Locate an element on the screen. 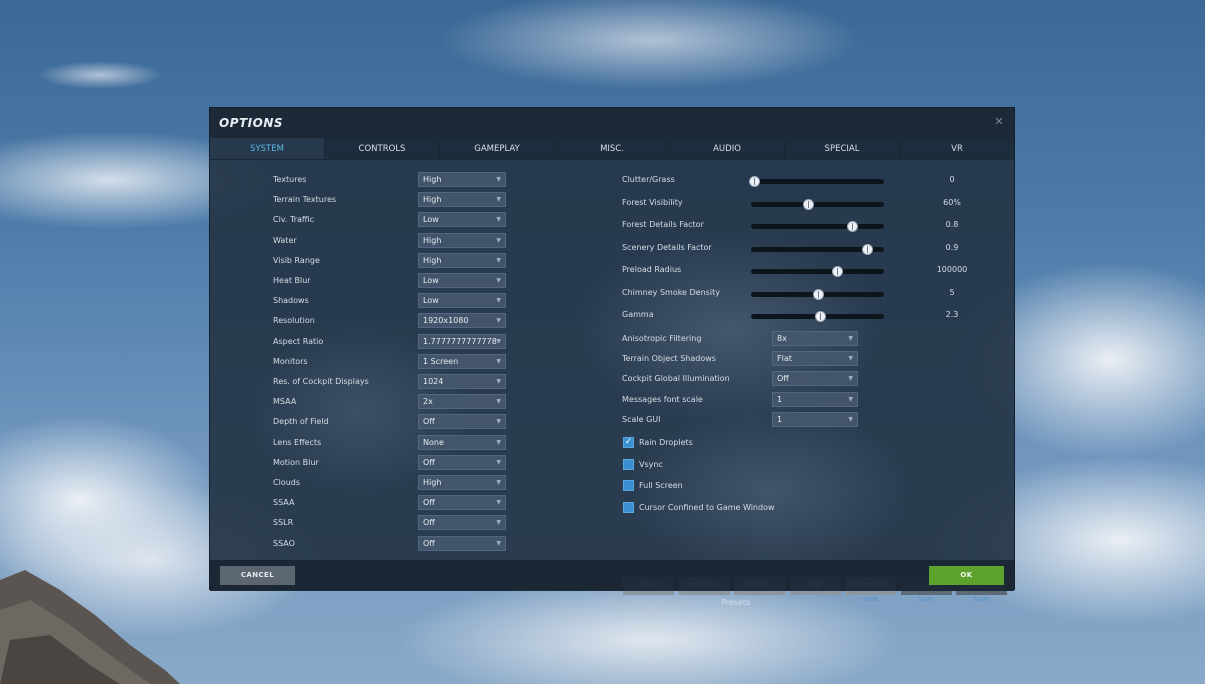  vsync-checkbox is located at coordinates (628, 464).